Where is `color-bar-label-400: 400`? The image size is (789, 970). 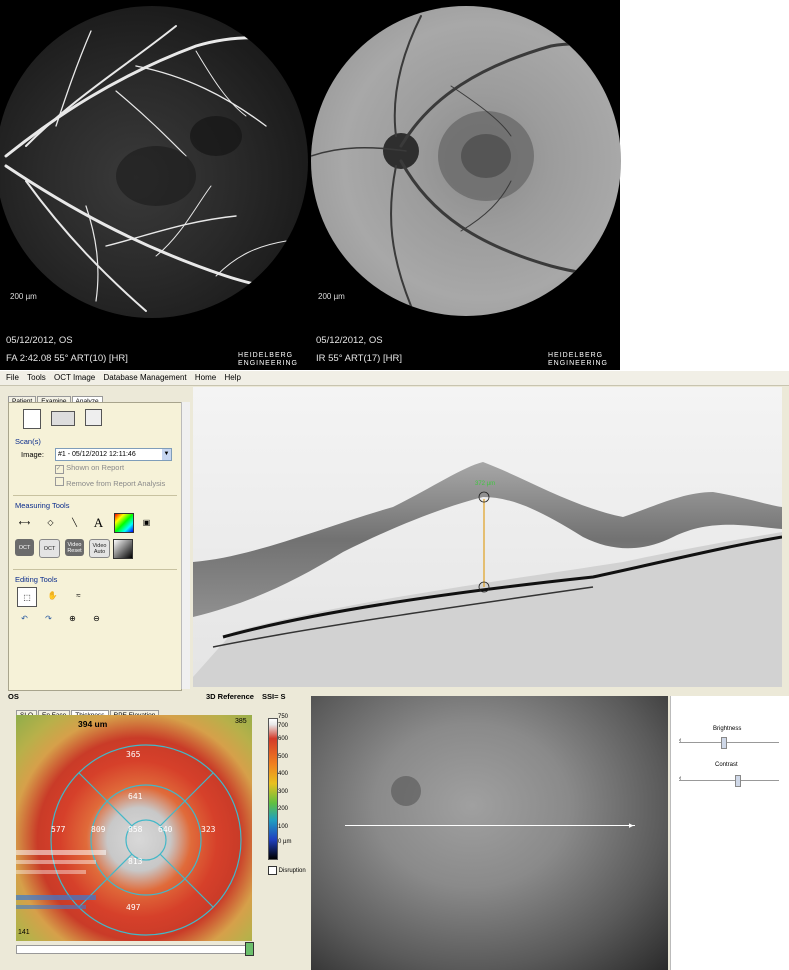 color-bar-label-400: 400 is located at coordinates (283, 774).